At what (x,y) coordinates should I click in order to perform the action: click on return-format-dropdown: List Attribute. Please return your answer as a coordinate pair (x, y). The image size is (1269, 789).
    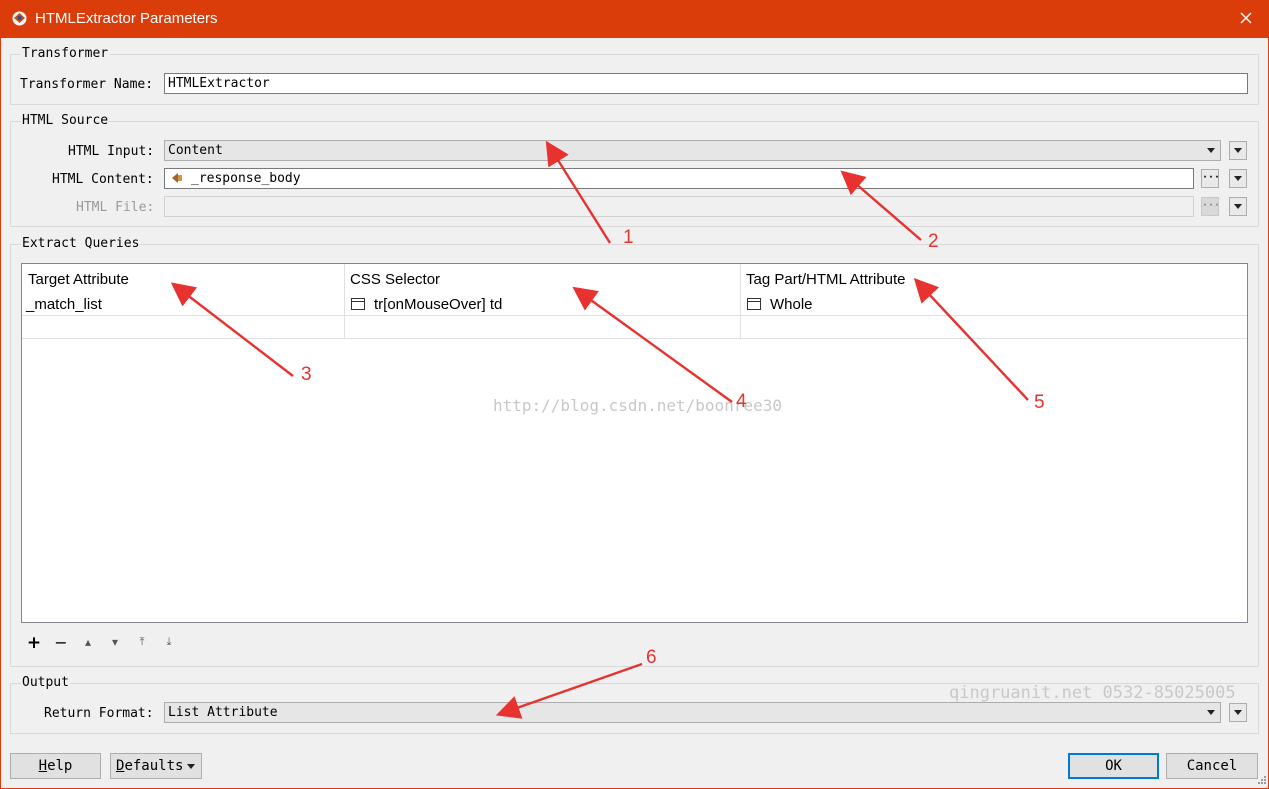
    Looking at the image, I should click on (692, 712).